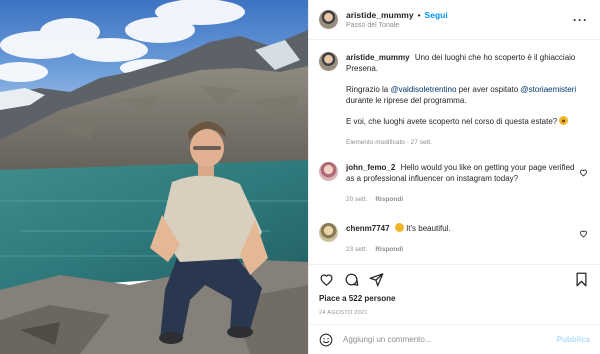 Image resolution: width=600 pixels, height=354 pixels. Describe the element at coordinates (389, 142) in the screenshot. I see `caption-edited-time: Elemento modificato · 27 sett.` at that location.